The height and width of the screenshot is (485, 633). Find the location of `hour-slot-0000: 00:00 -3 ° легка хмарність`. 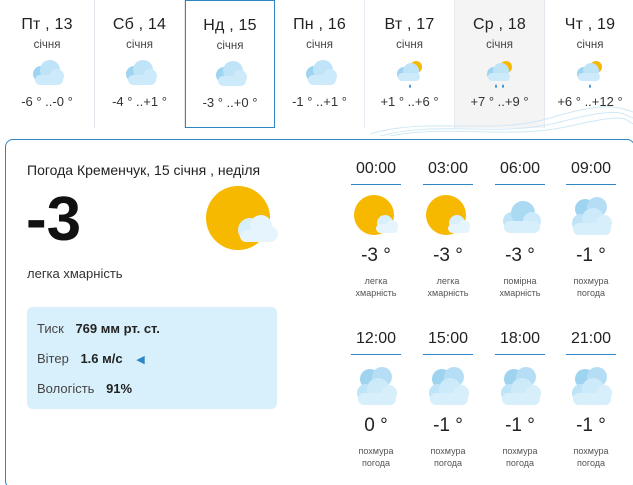

hour-slot-0000: 00:00 -3 ° легка хмарність is located at coordinates (376, 229).